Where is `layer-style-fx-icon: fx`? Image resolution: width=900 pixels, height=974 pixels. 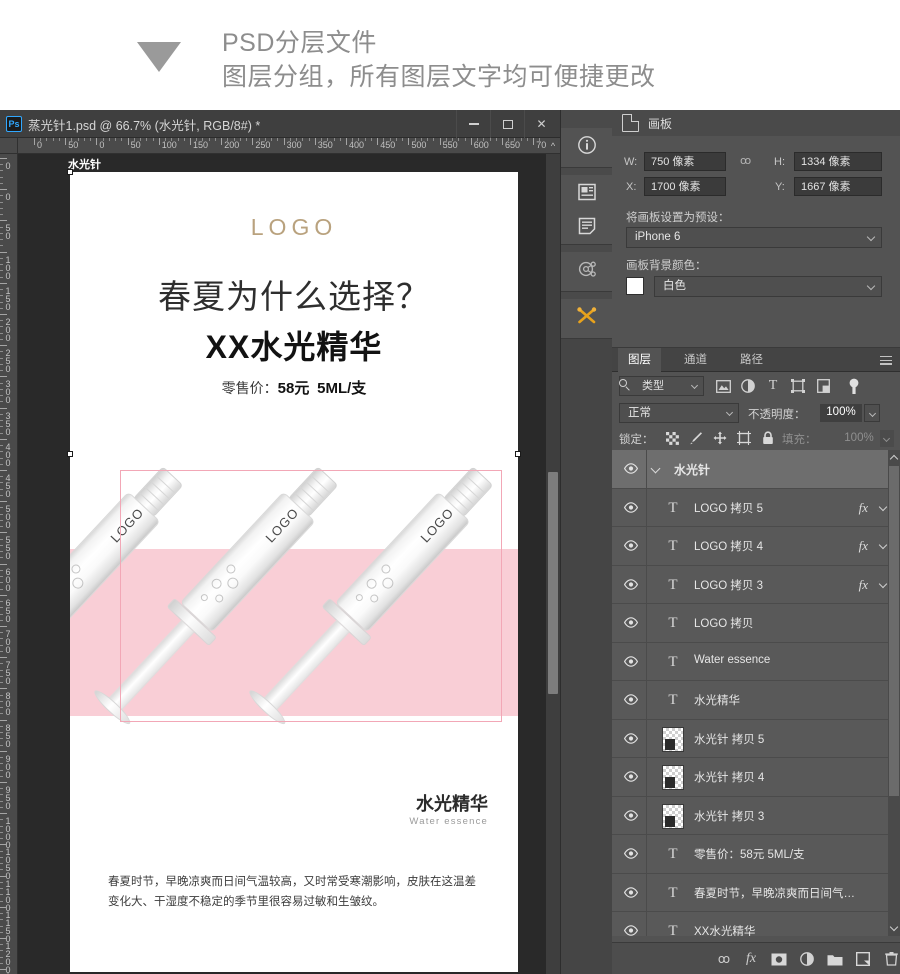 layer-style-fx-icon: fx is located at coordinates (751, 959).